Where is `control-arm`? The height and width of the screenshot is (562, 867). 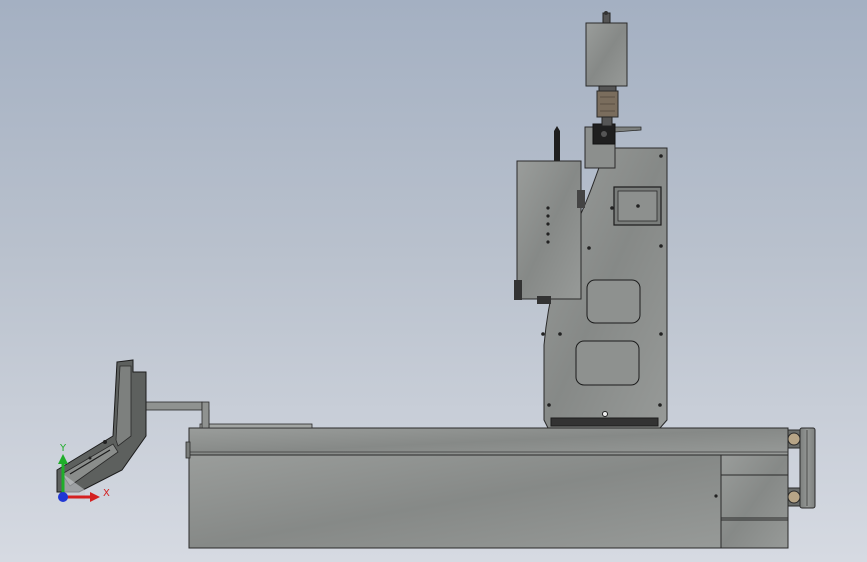 control-arm is located at coordinates (133, 426).